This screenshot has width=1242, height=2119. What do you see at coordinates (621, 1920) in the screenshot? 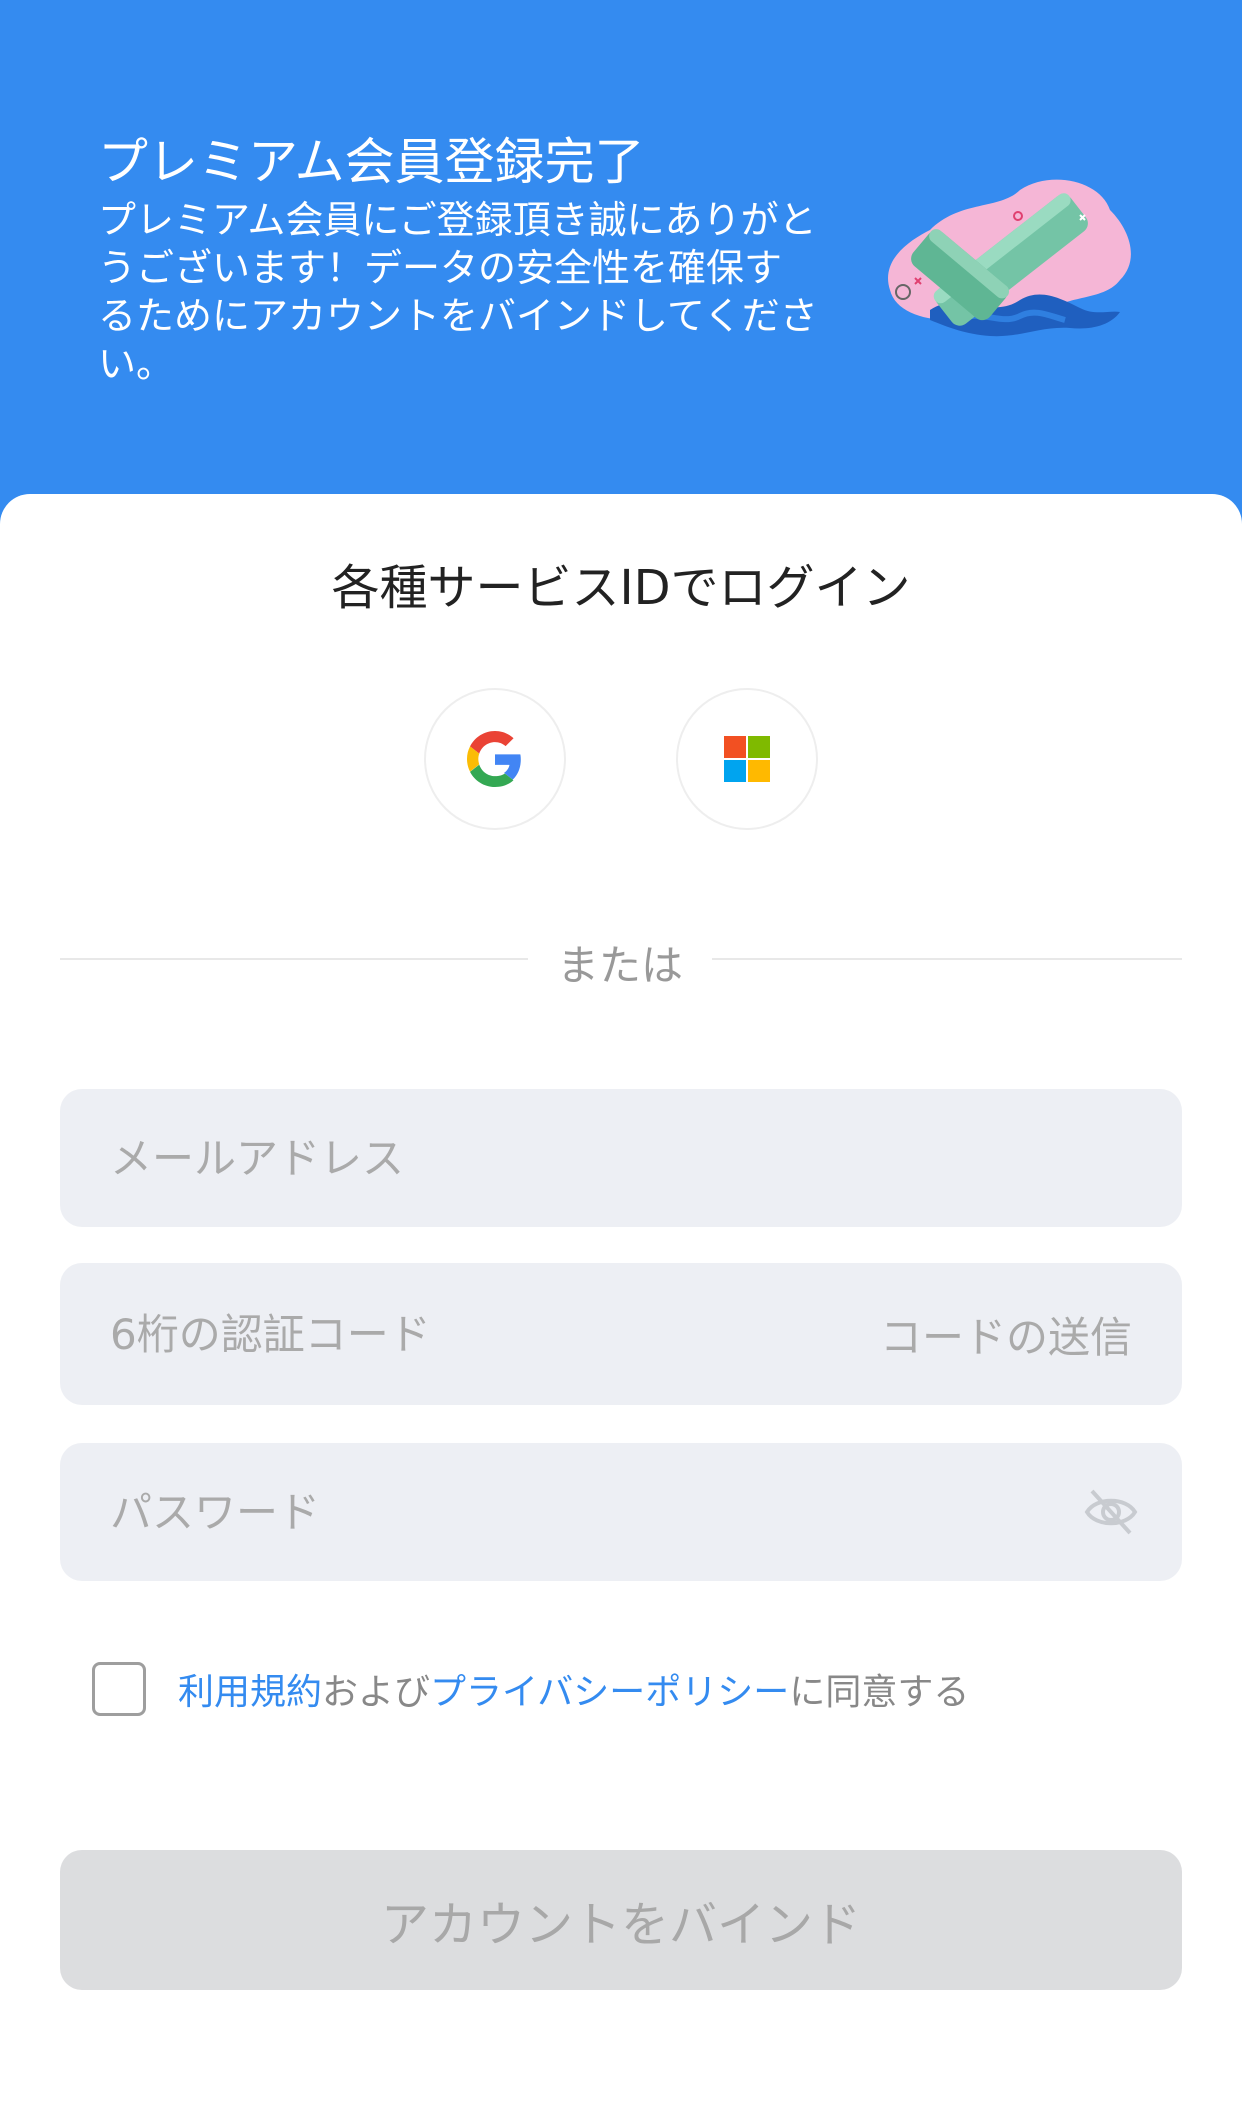
I see `bind-account-button: アカウントをバインド` at bounding box center [621, 1920].